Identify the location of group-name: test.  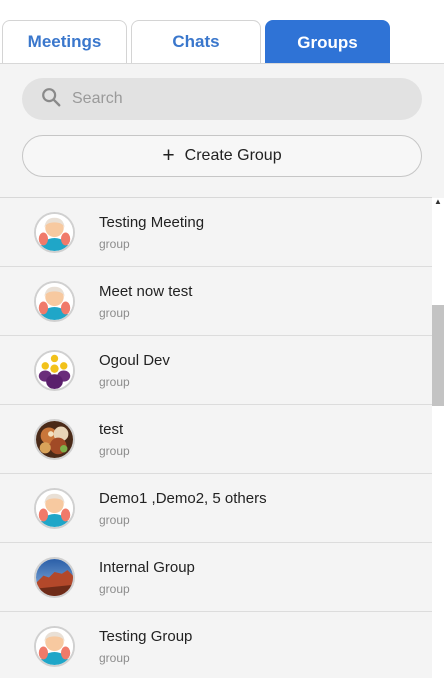
(111, 429).